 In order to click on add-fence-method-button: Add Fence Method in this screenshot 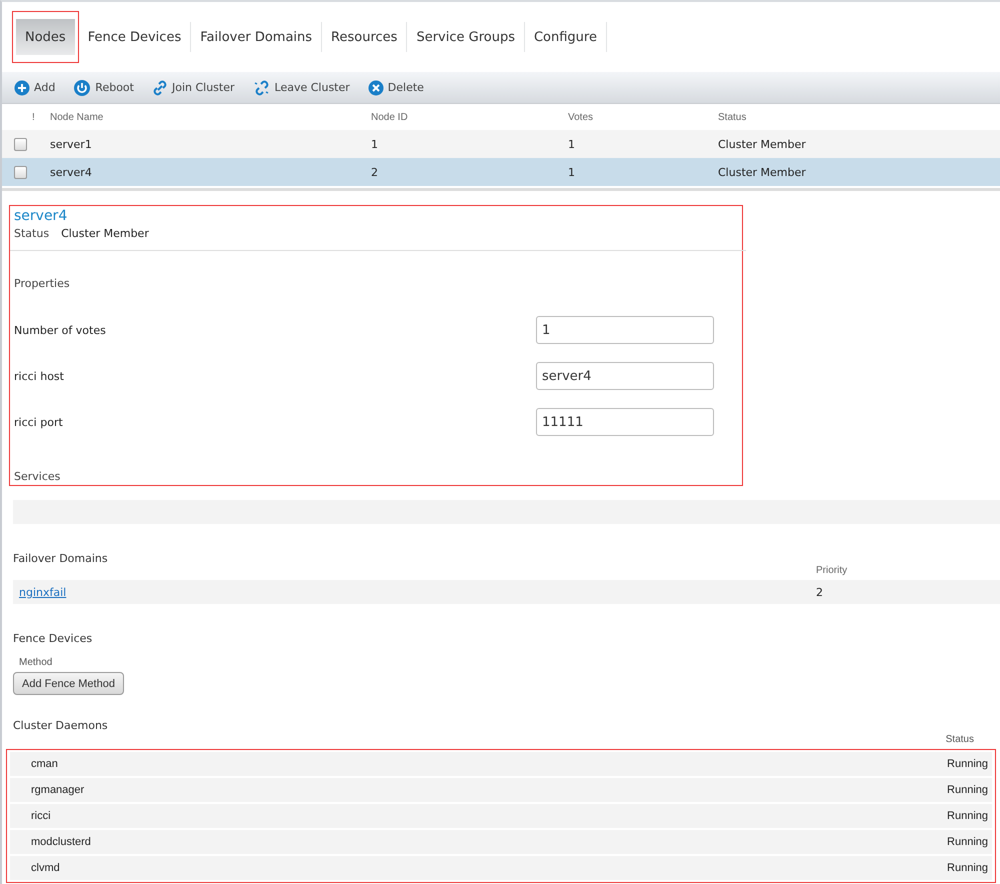, I will do `click(68, 683)`.